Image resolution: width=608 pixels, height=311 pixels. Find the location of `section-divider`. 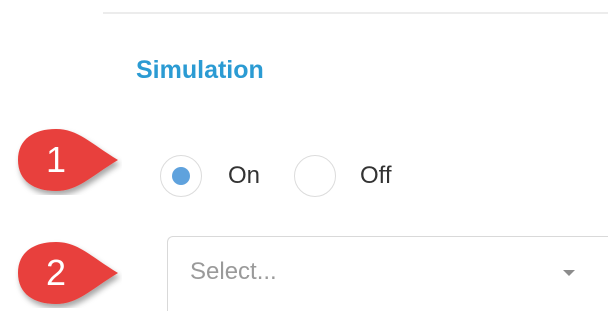

section-divider is located at coordinates (355, 13).